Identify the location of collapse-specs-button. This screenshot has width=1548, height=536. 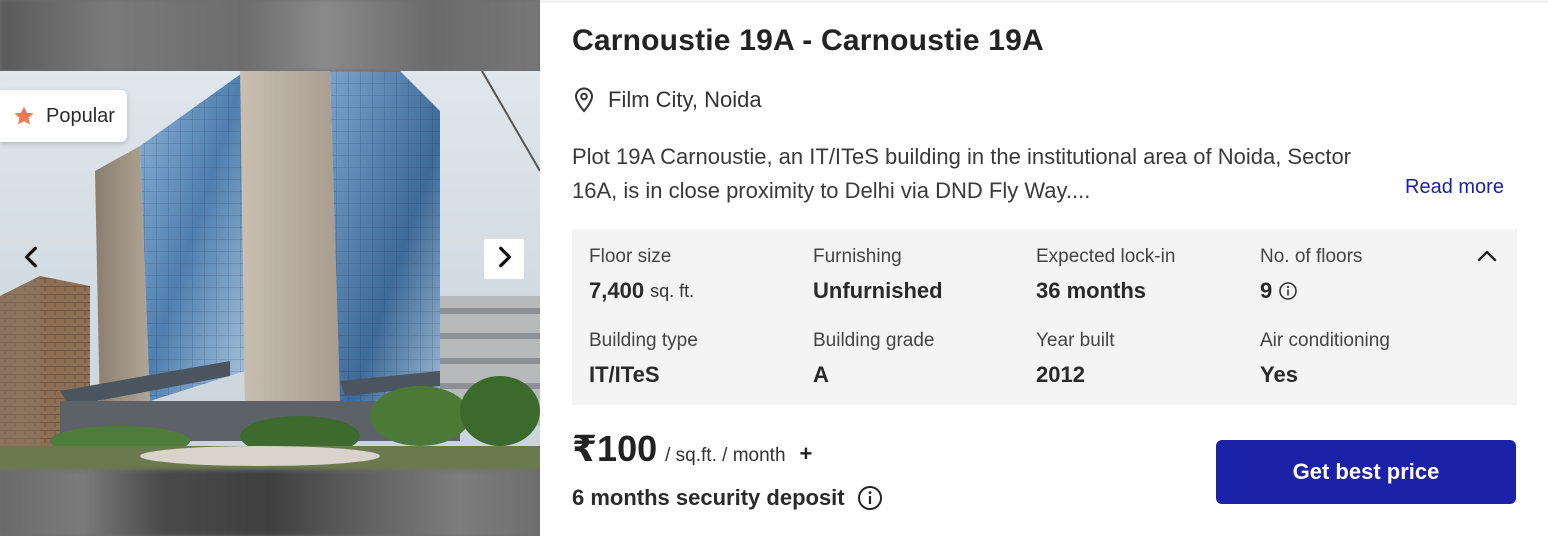
(1487, 258).